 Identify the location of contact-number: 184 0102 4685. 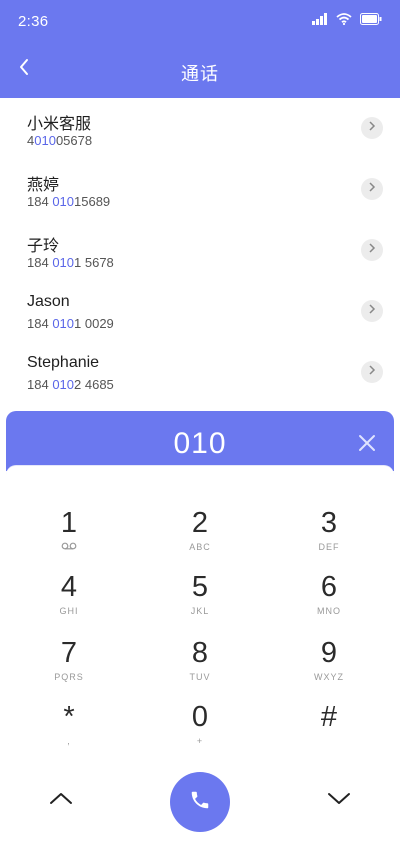
(70, 384).